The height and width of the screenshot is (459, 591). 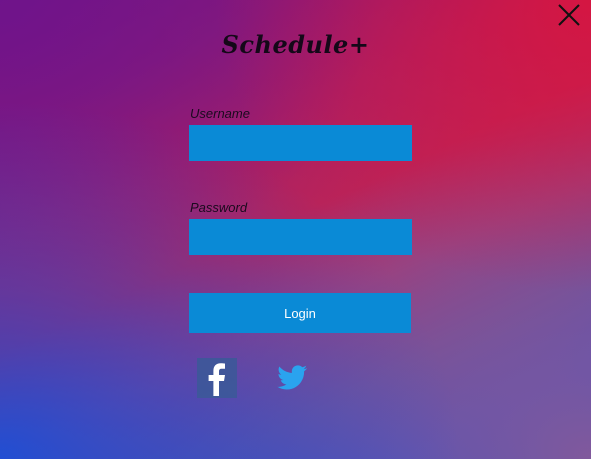 I want to click on app-title: Schedule+, so click(x=295, y=44).